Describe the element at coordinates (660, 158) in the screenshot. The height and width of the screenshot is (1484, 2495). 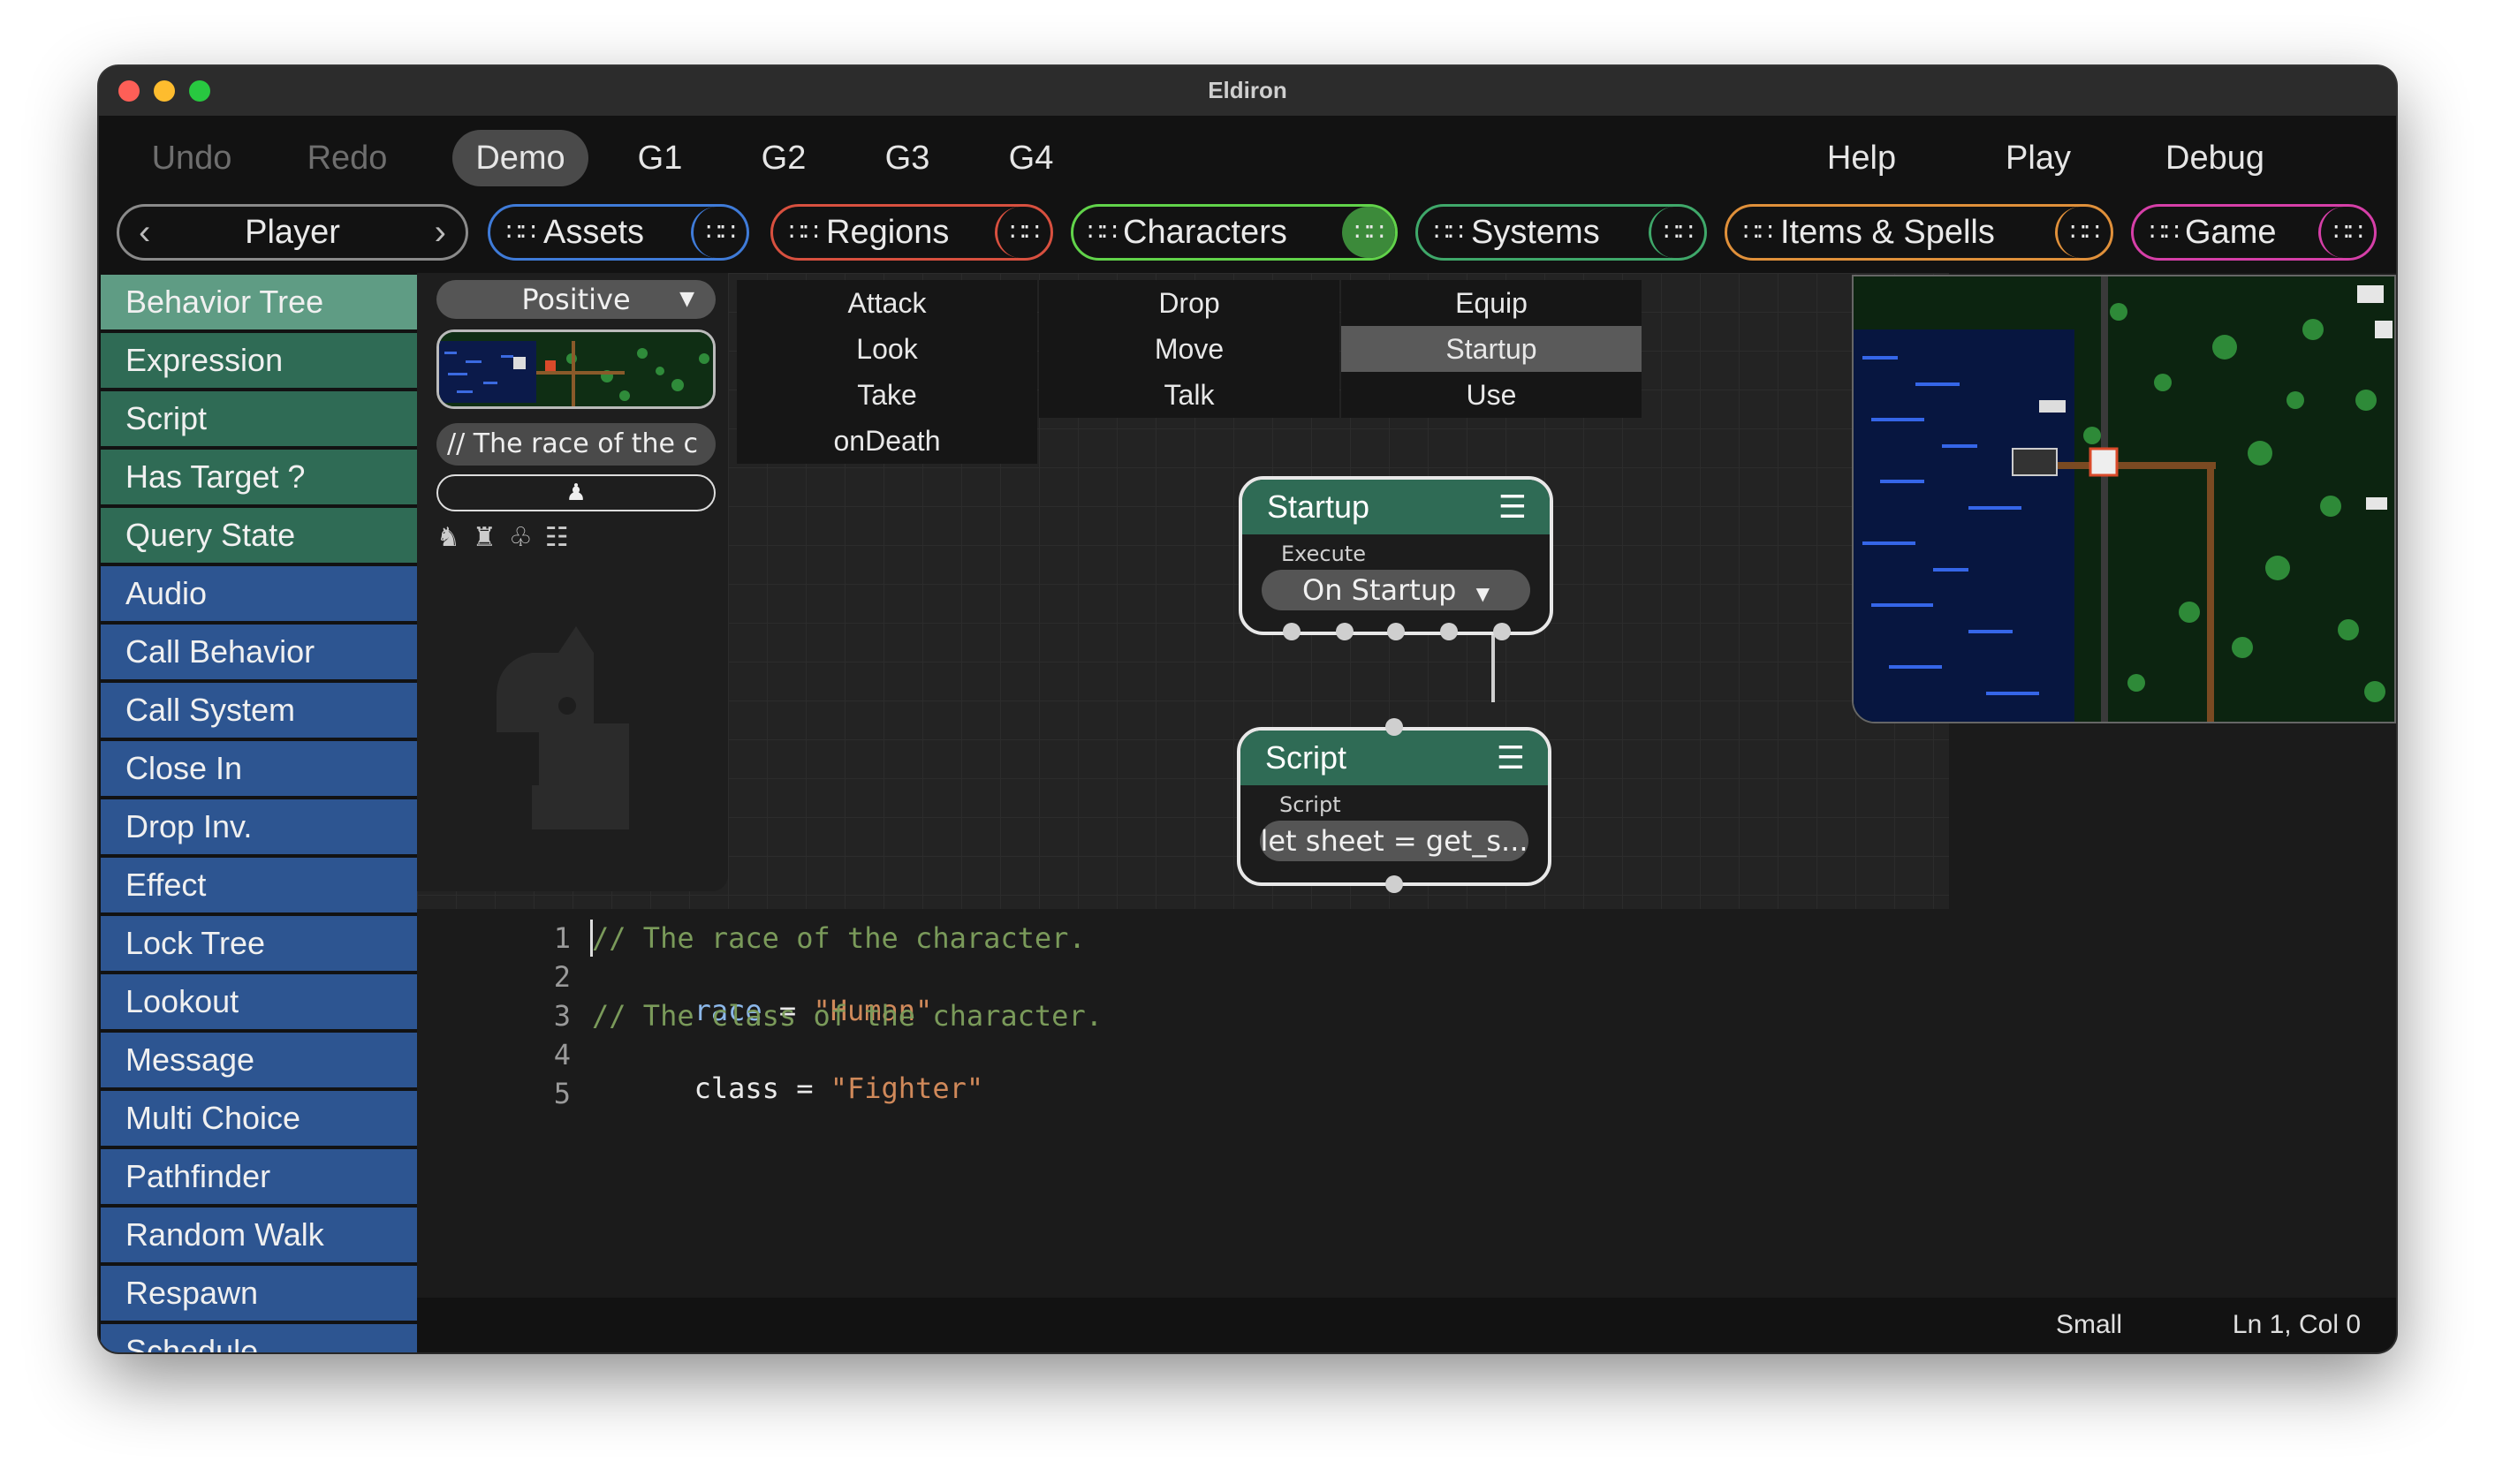
I see `project-g1-button: G1` at that location.